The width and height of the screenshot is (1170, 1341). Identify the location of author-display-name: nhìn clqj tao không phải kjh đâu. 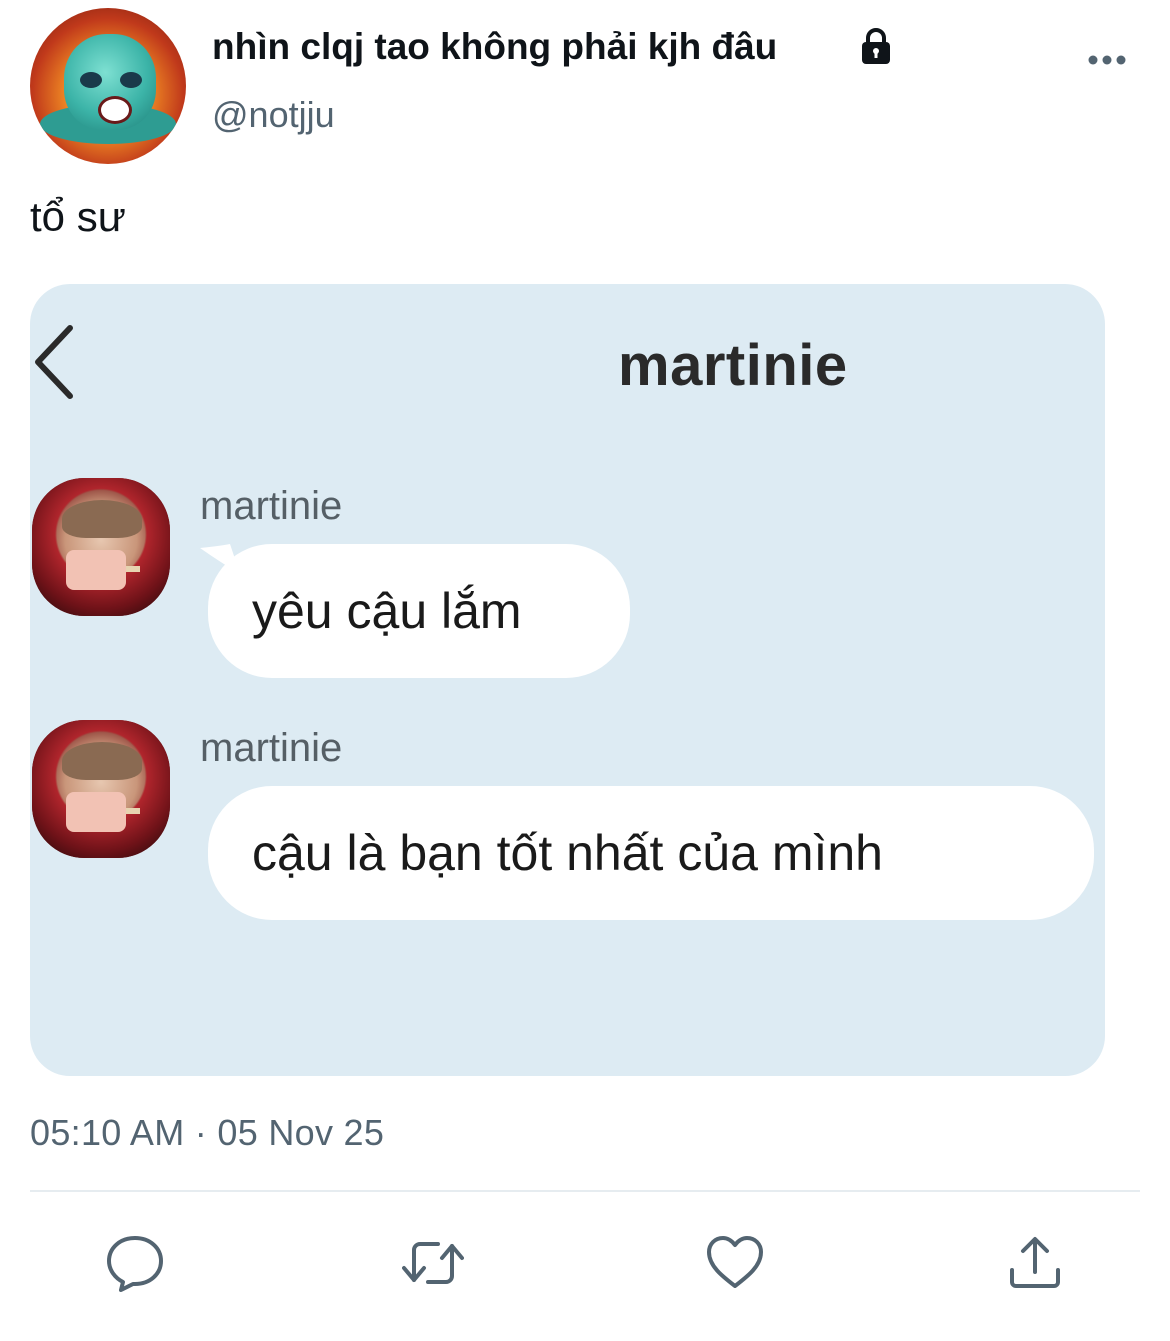
(494, 47).